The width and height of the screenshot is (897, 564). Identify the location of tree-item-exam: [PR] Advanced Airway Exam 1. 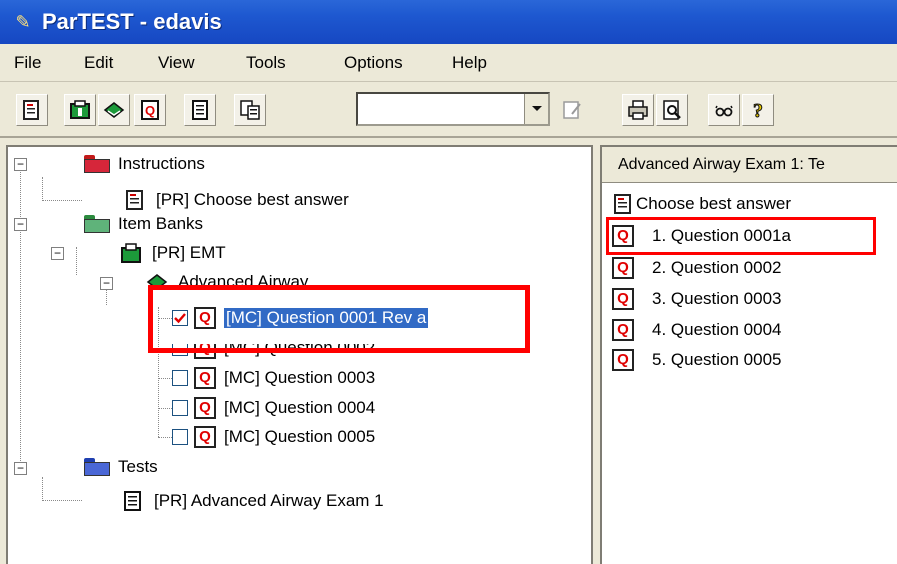
(253, 501).